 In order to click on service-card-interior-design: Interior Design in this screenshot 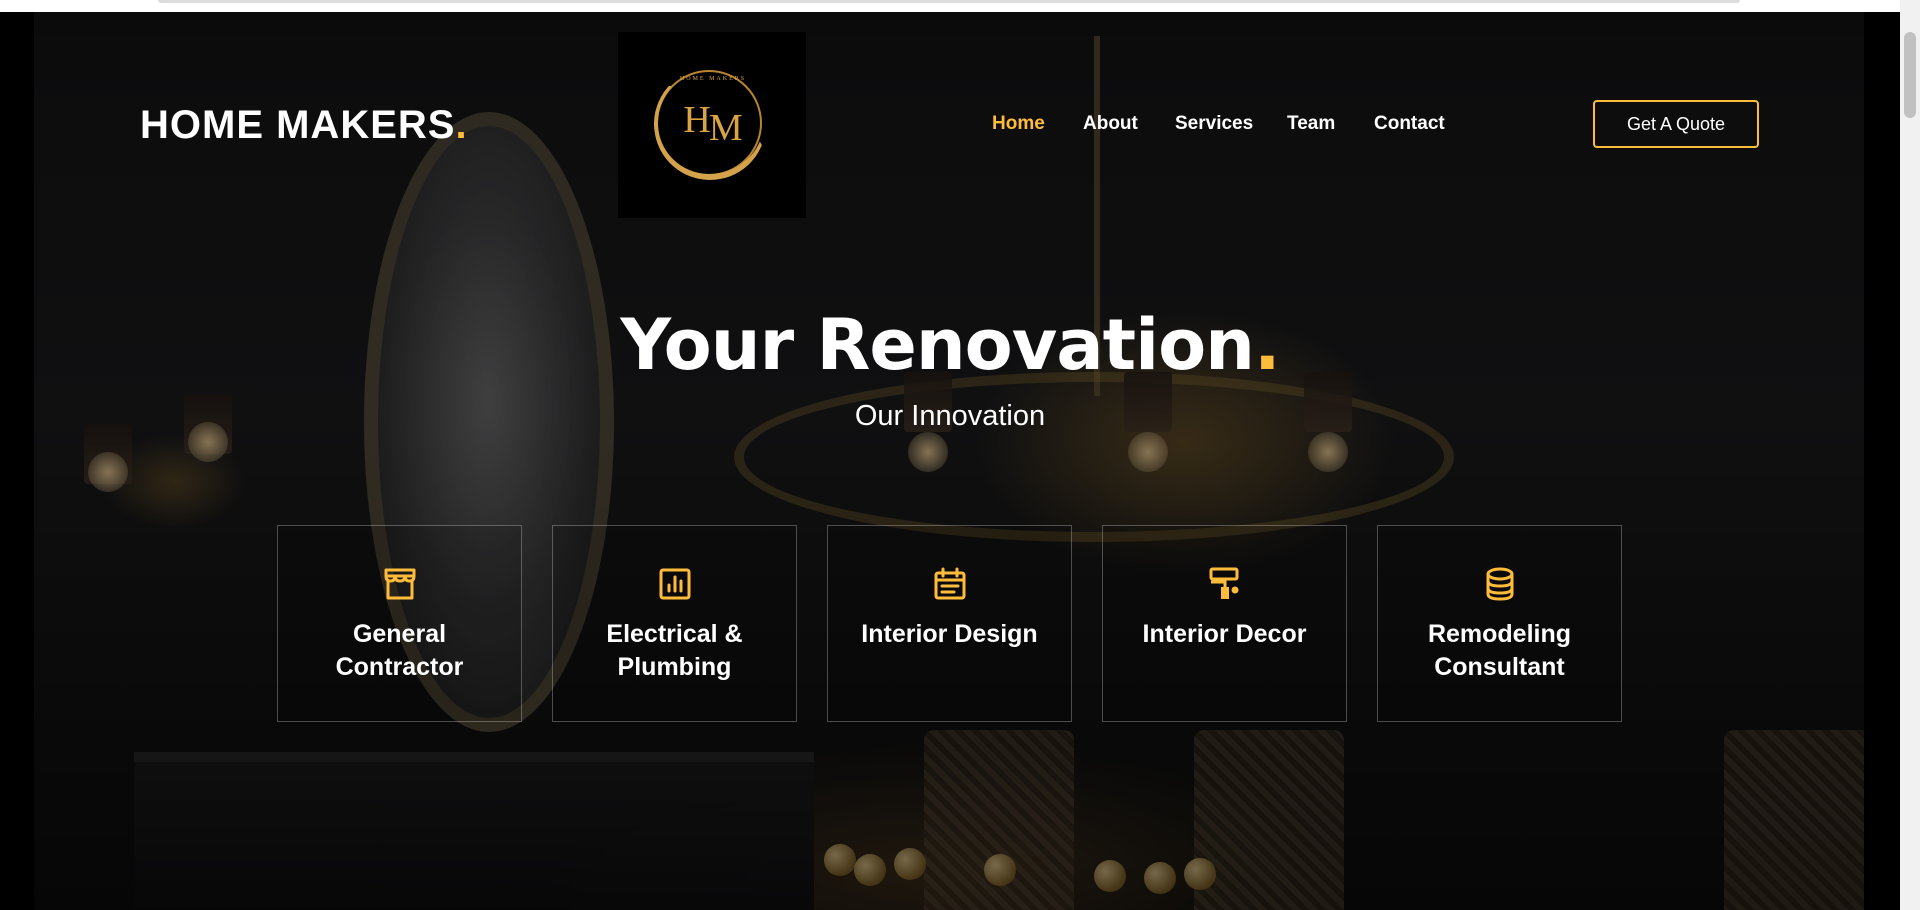, I will do `click(949, 623)`.